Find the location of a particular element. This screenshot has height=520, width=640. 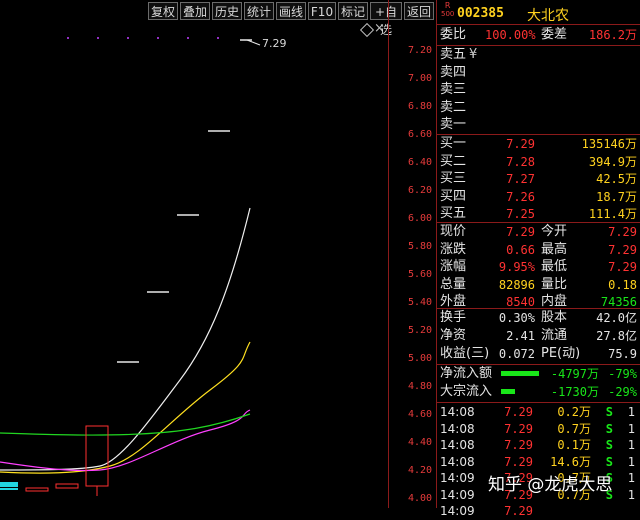

tick-row: 14:08 7.29 0.7万 S 1 is located at coordinates (538, 429).